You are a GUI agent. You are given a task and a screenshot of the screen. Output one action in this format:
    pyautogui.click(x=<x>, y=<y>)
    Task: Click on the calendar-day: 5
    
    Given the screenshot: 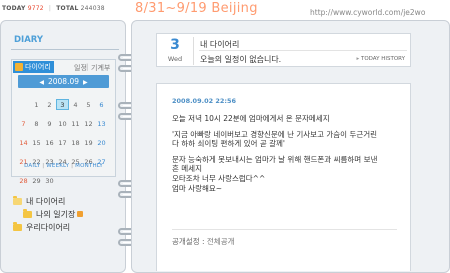 What is the action you would take?
    pyautogui.click(x=88, y=105)
    